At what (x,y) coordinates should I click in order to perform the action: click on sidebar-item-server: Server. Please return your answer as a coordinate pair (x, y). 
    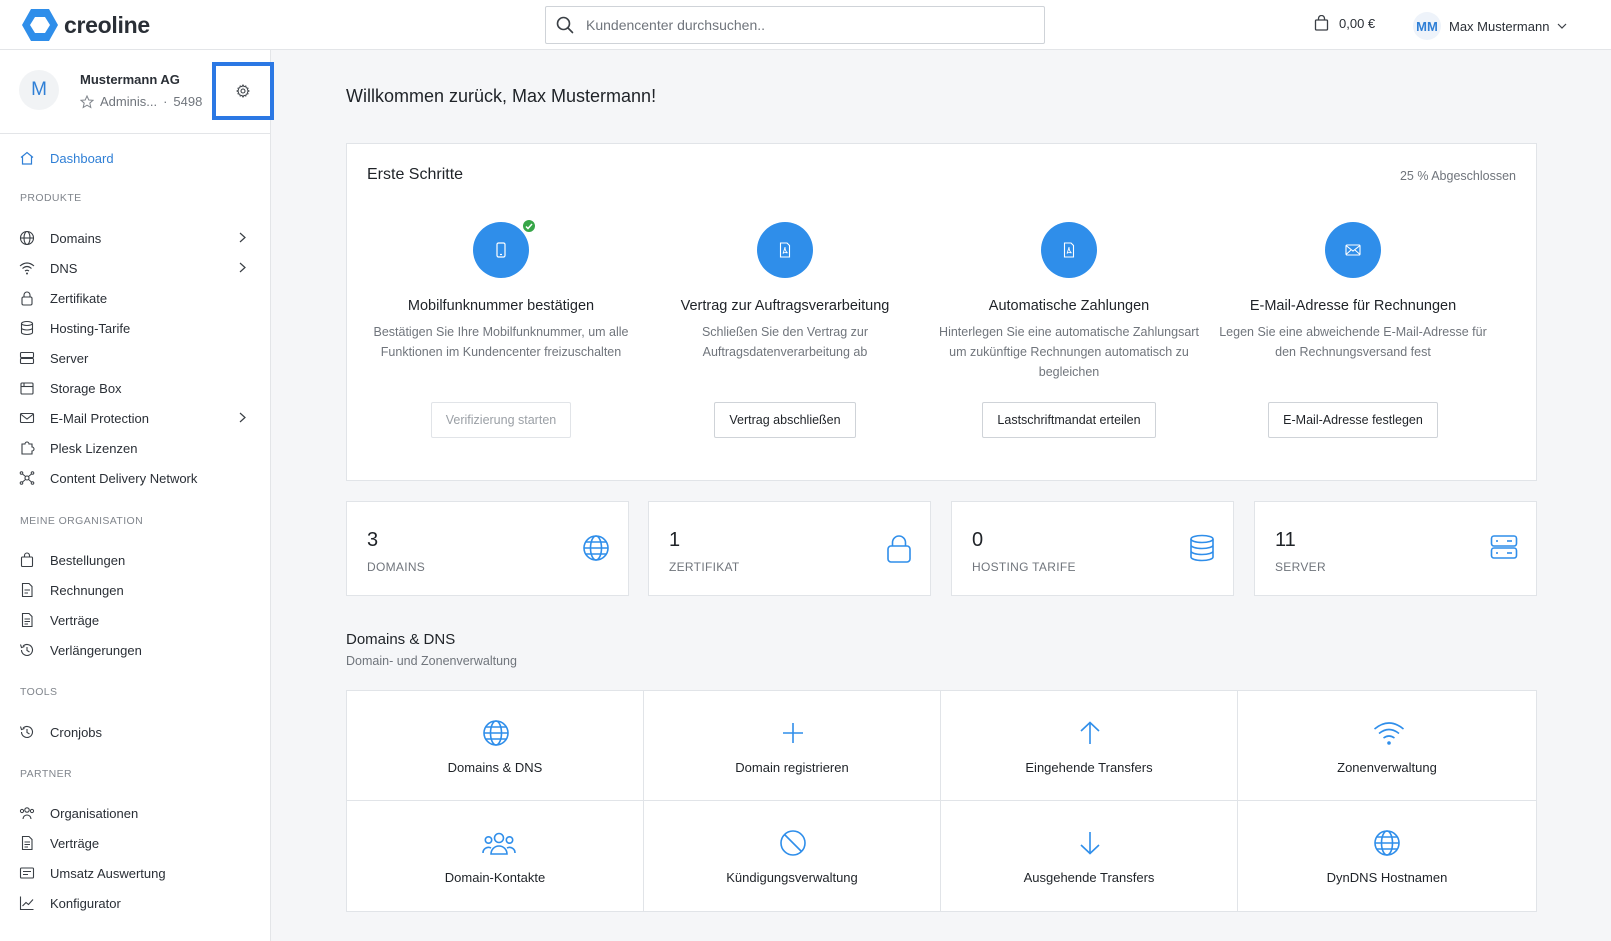
    Looking at the image, I should click on (135, 358).